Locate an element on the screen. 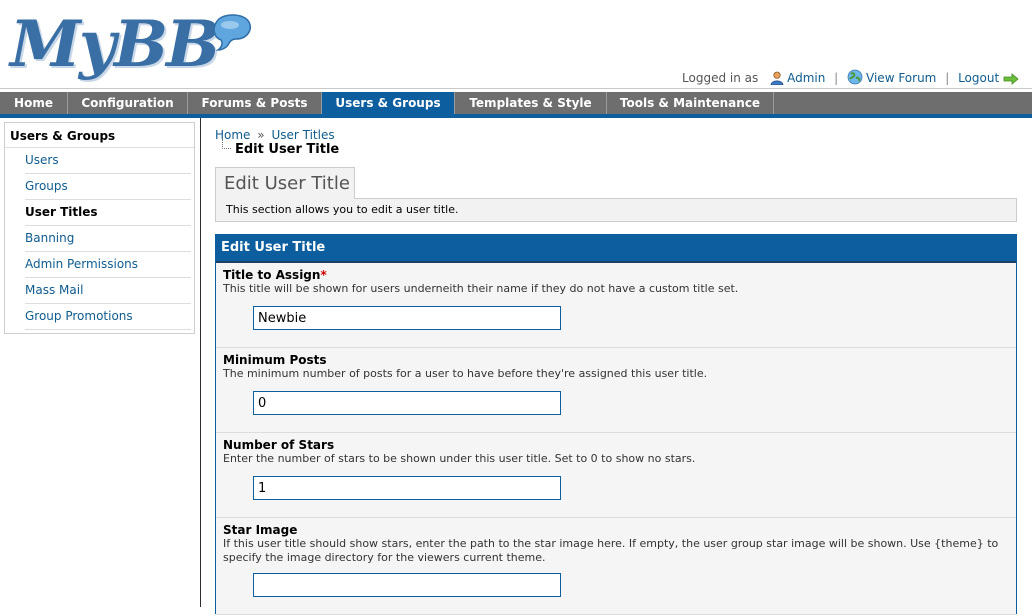 This screenshot has height=615, width=1032. user-bar: Logged in as Admin | View Forum | Logout is located at coordinates (852, 78).